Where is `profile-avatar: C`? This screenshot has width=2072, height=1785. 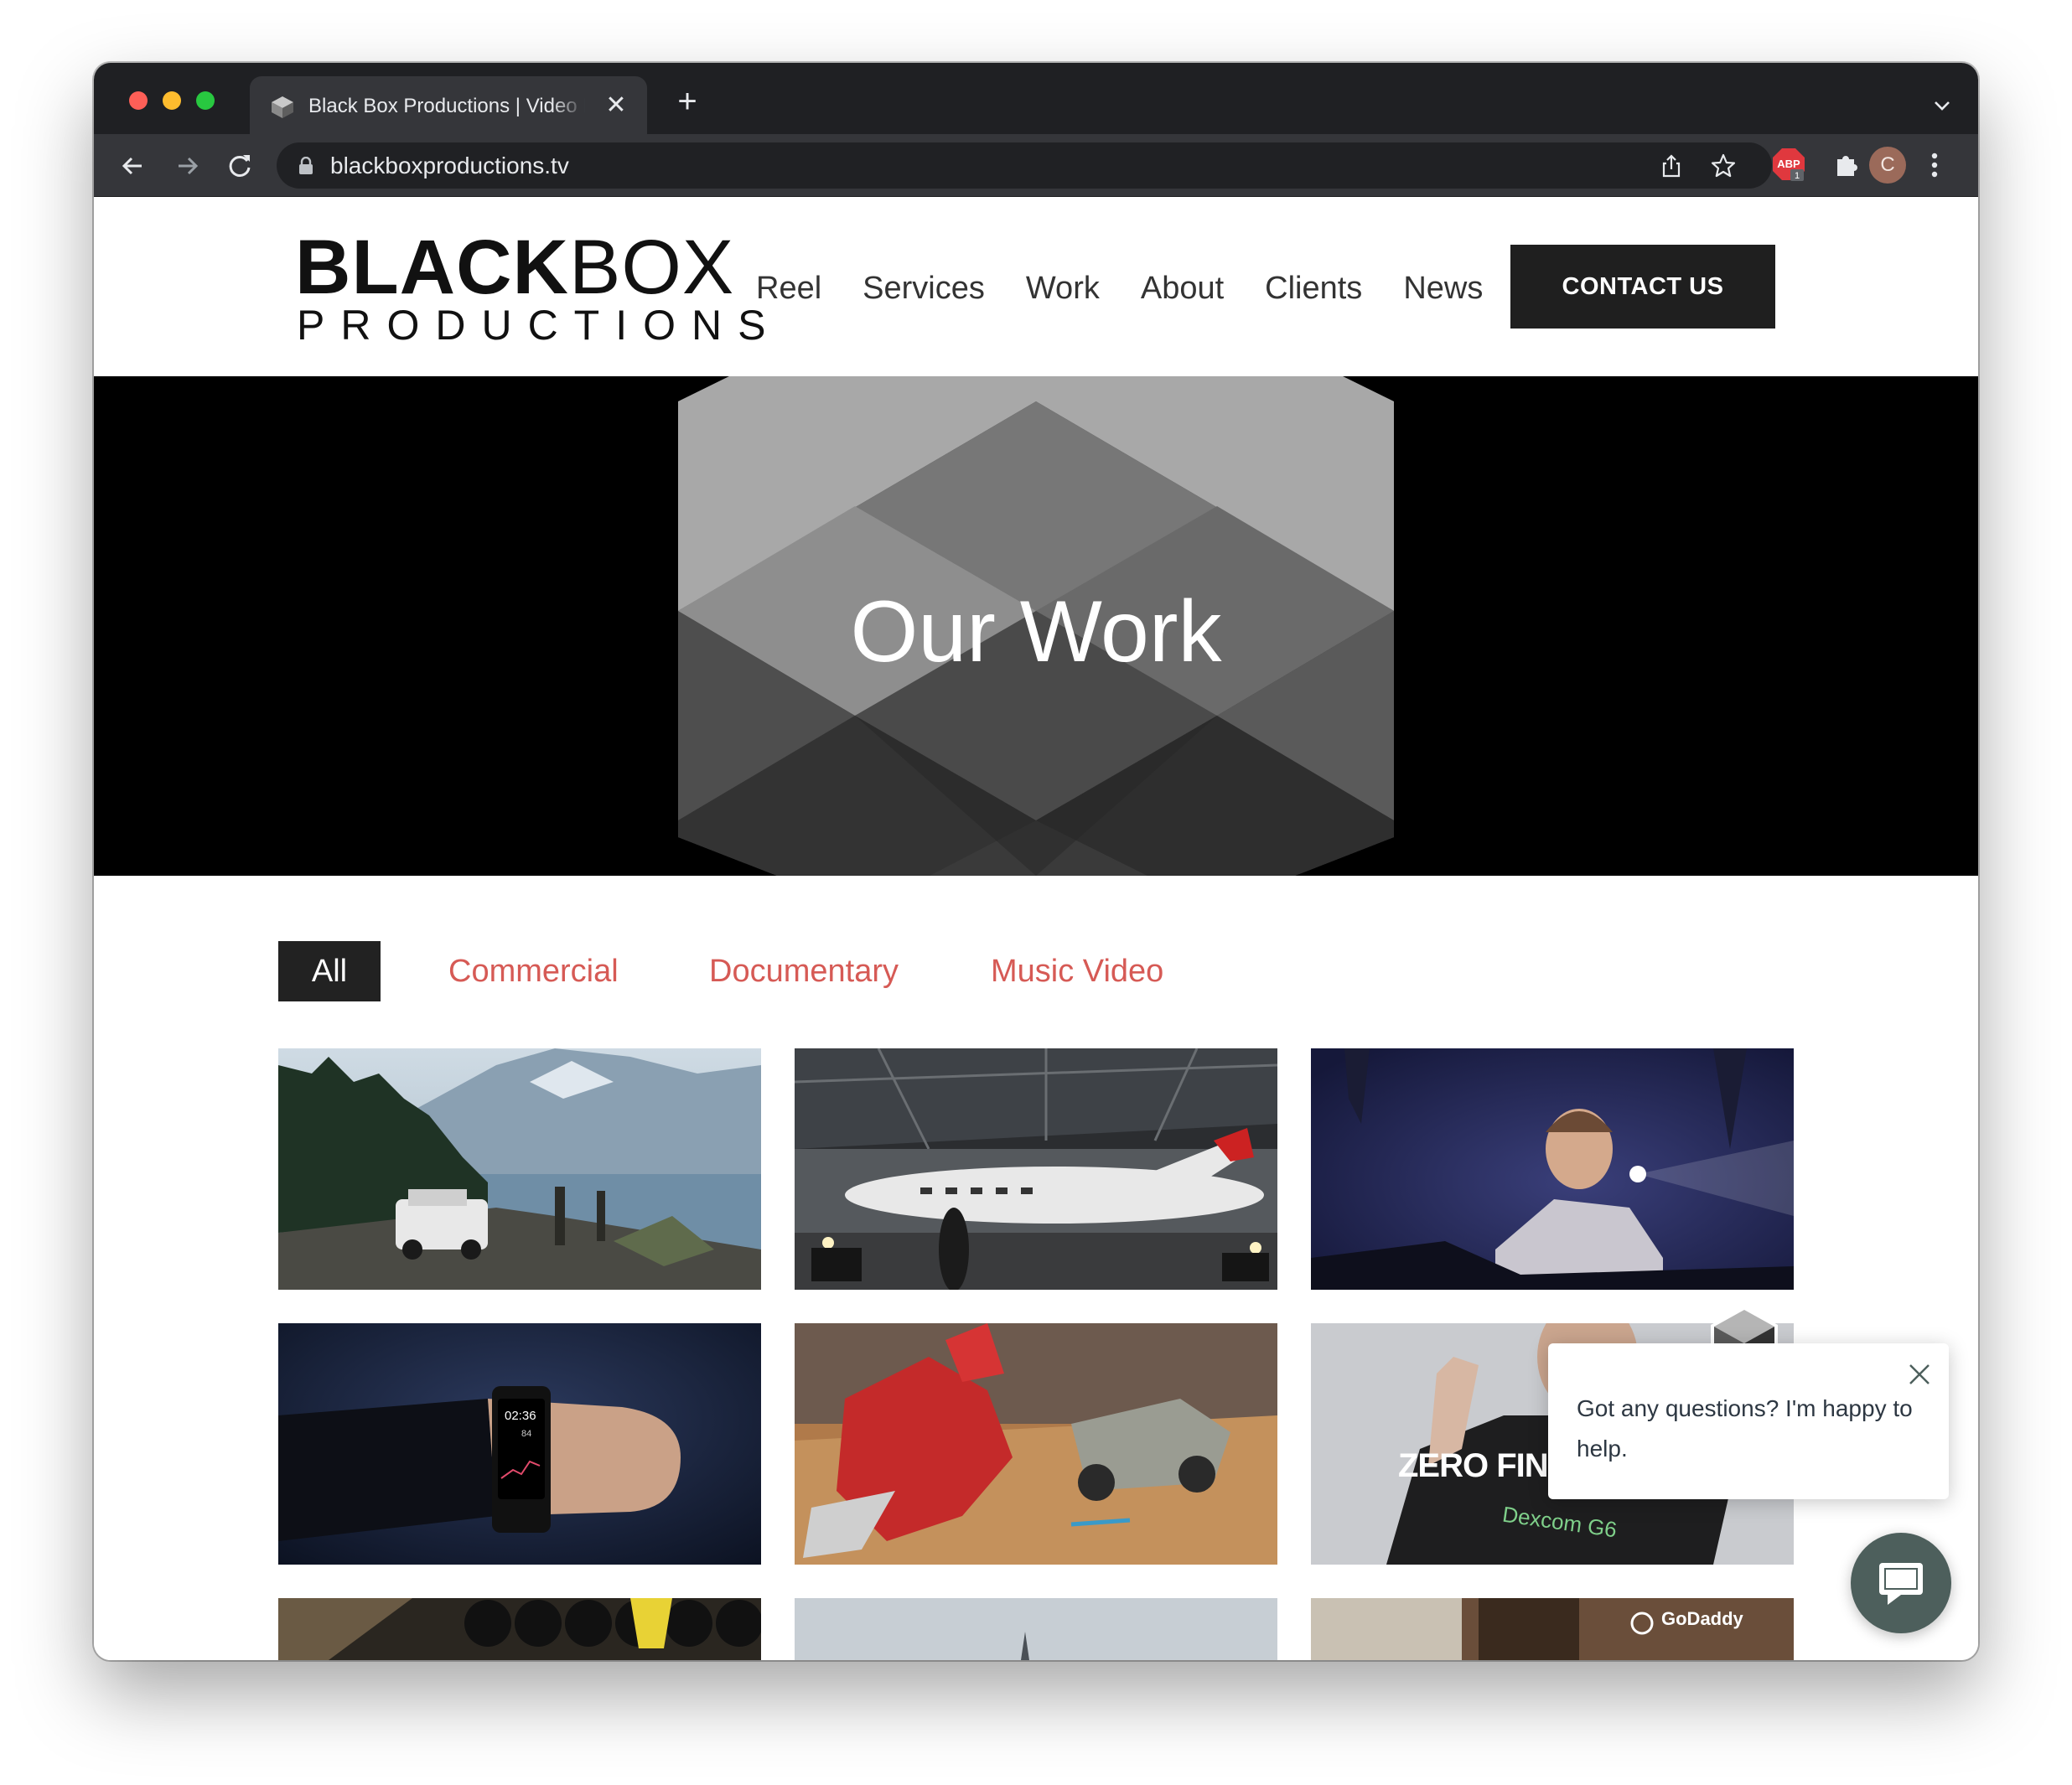
profile-avatar: C is located at coordinates (1887, 165).